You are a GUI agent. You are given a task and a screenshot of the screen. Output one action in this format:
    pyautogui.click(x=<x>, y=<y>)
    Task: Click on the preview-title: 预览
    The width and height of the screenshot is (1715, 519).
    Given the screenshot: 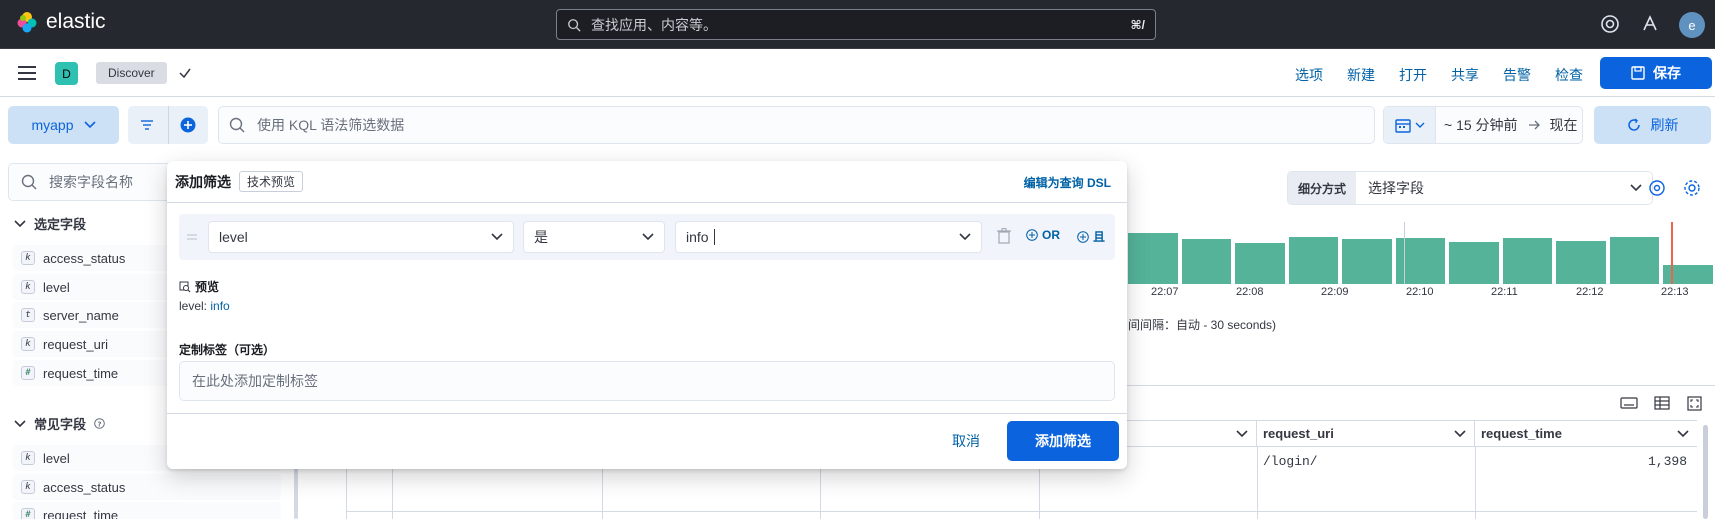 What is the action you would take?
    pyautogui.click(x=207, y=287)
    